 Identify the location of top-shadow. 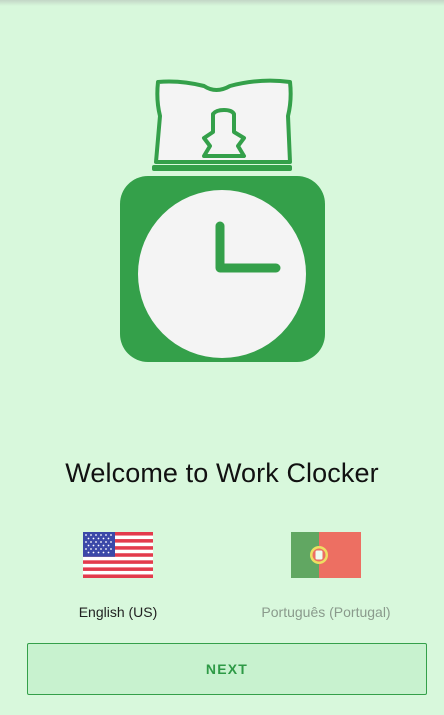
(222, 3).